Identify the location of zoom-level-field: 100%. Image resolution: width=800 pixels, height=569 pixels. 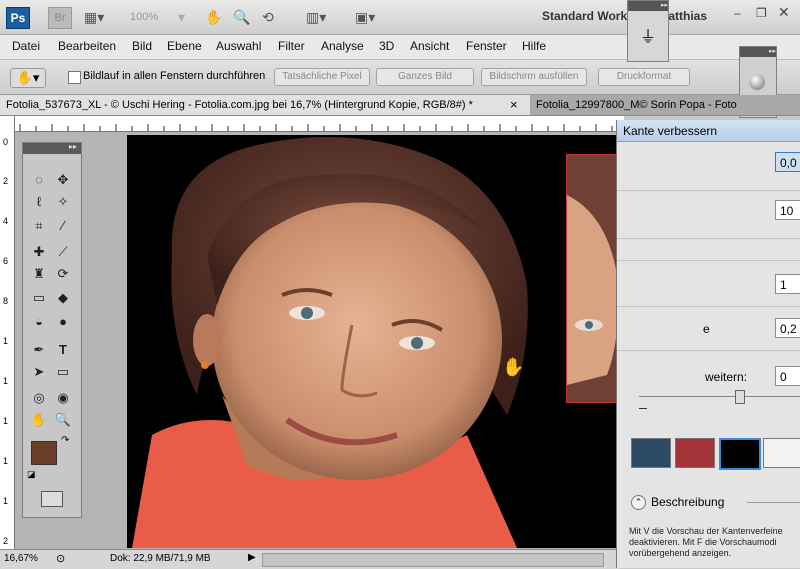
(151, 17).